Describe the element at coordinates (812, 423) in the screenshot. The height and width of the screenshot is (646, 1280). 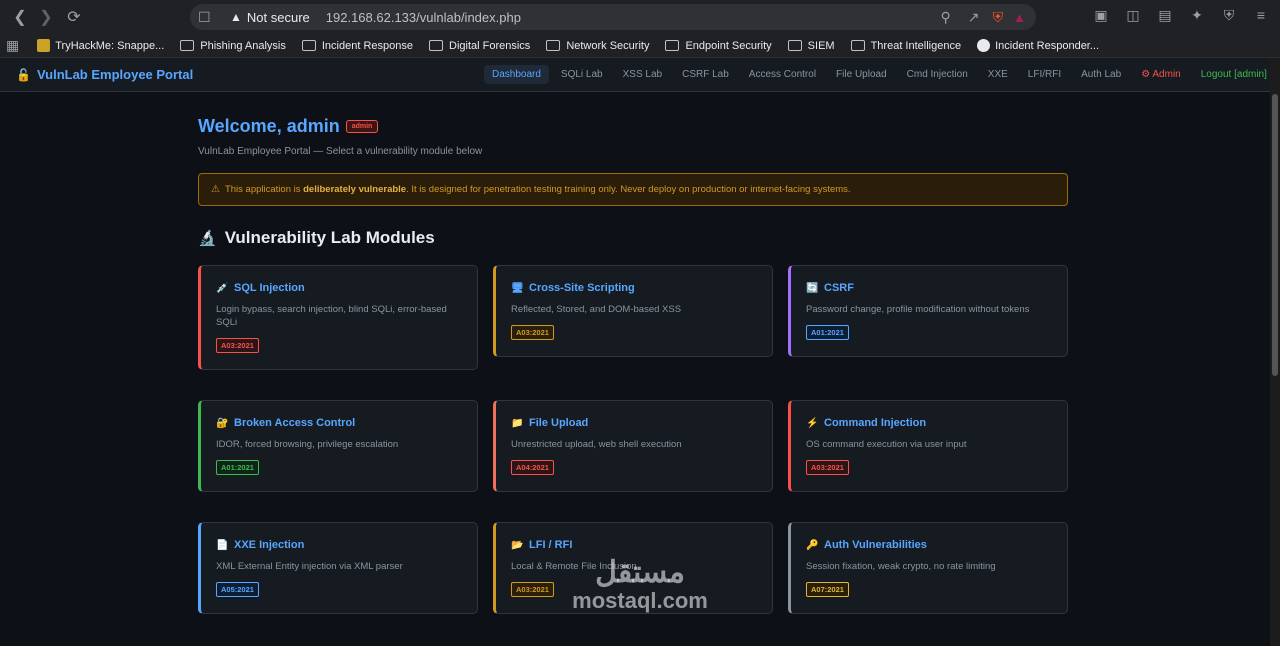
I see `lightning-icon: ⚡` at that location.